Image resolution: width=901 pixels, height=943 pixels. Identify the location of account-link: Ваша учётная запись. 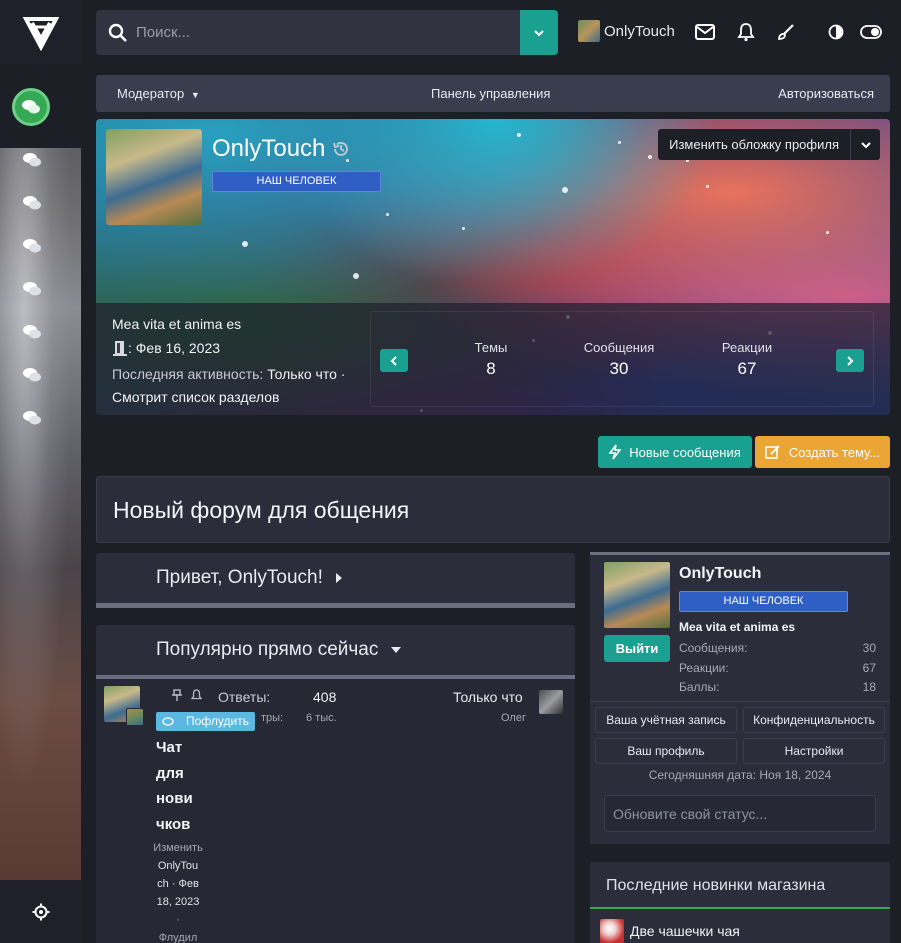
(666, 720).